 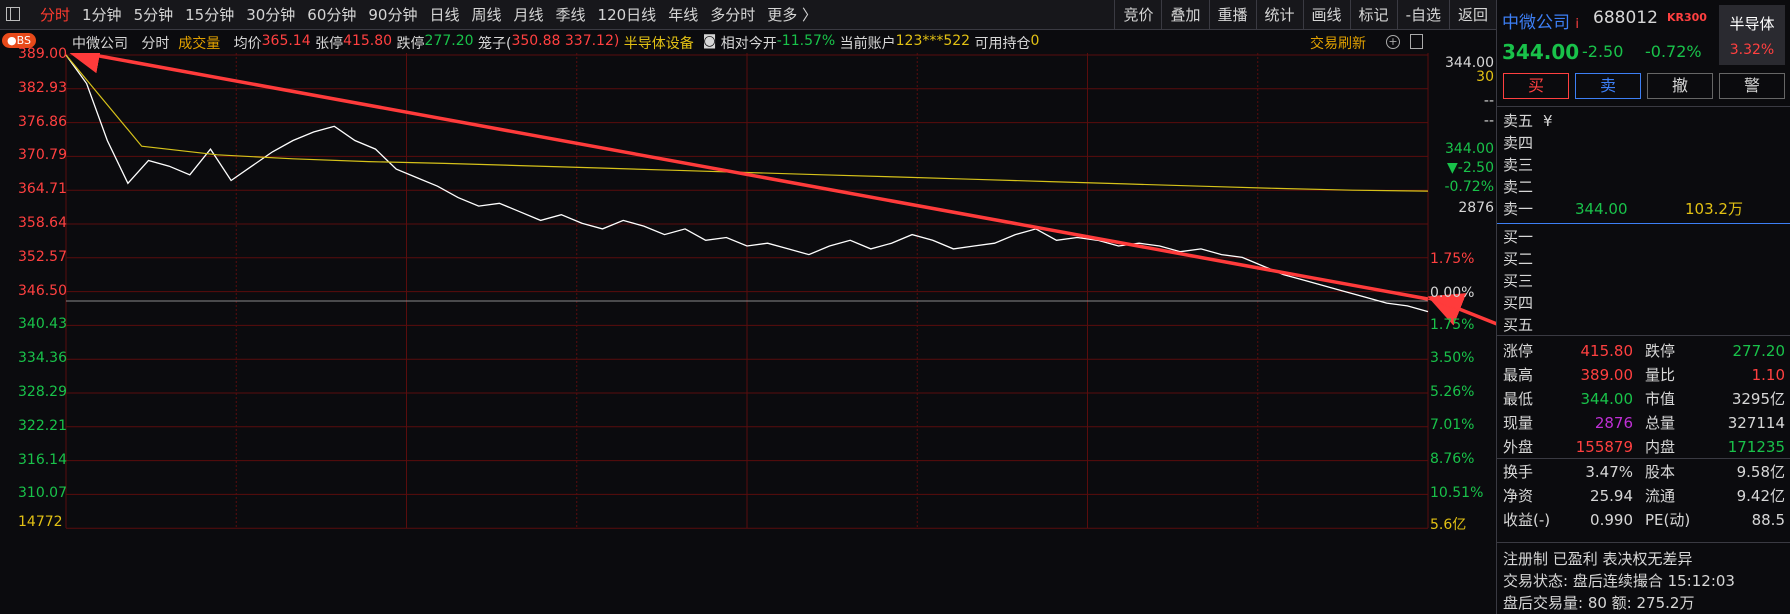 I want to click on stat-label: 内盘, so click(x=1660, y=447).